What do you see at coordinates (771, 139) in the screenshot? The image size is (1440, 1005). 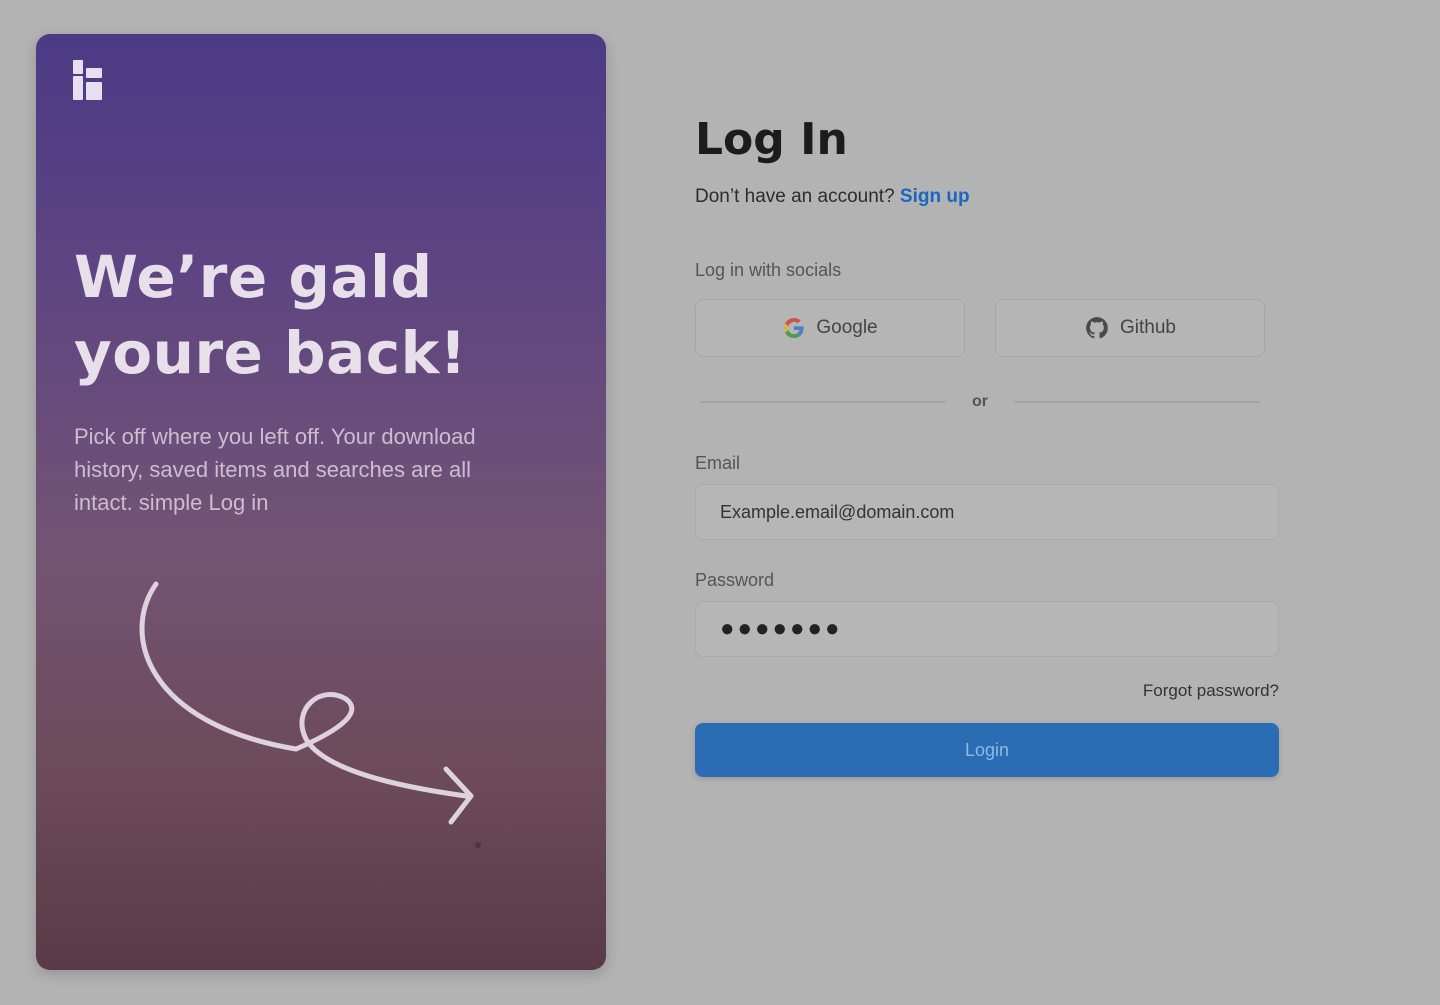 I see `page-title: Log In` at bounding box center [771, 139].